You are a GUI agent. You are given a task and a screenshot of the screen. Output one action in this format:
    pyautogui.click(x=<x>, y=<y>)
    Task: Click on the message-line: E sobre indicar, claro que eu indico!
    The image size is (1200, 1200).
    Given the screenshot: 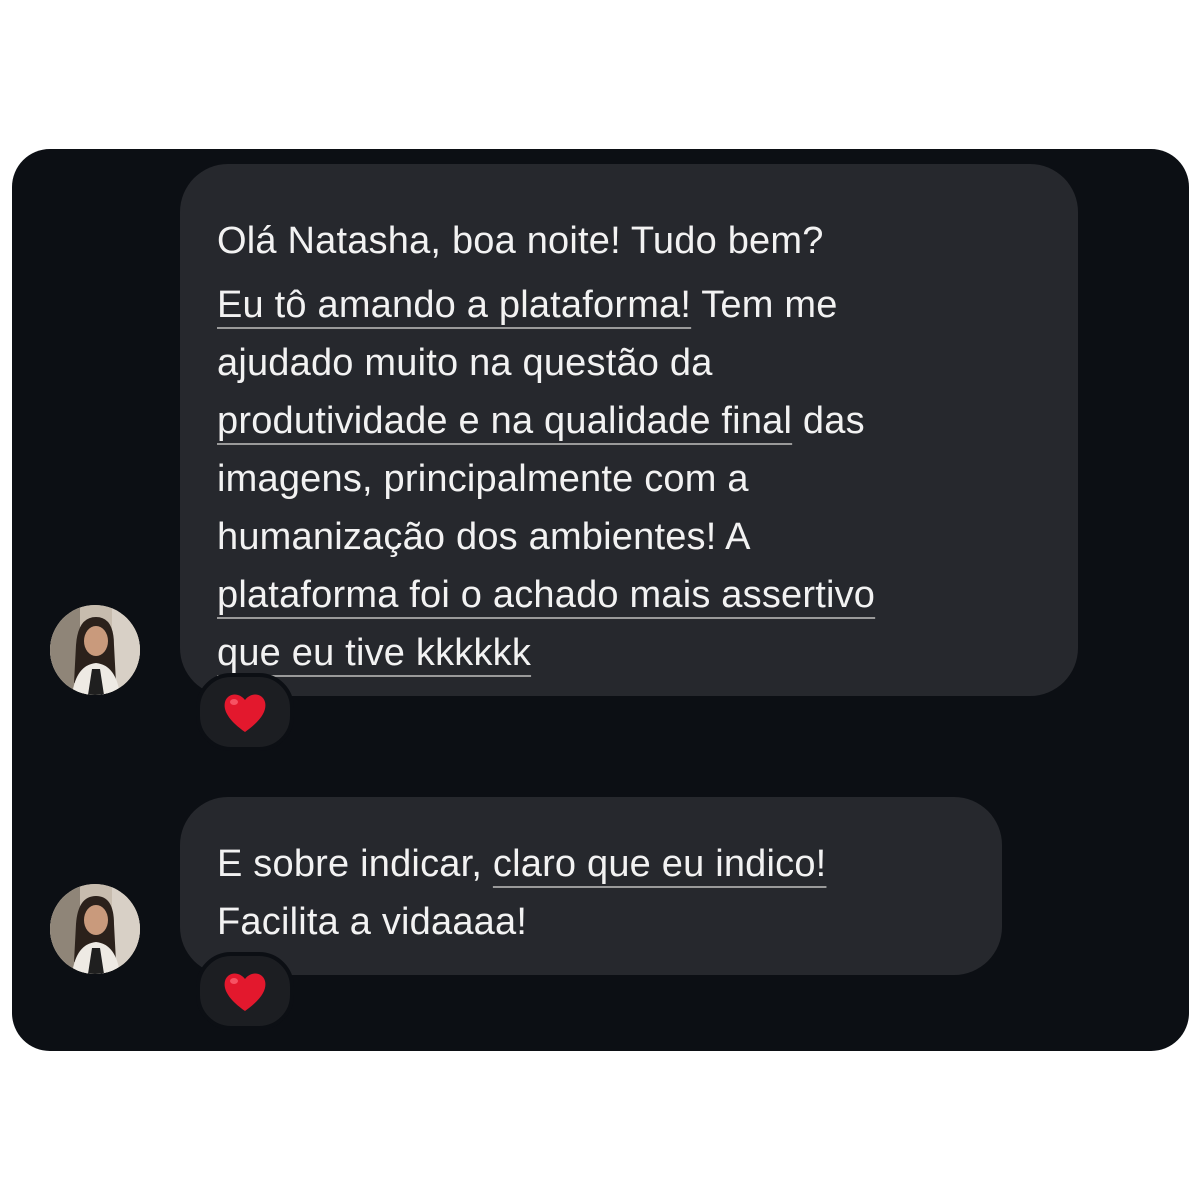 What is the action you would take?
    pyautogui.click(x=522, y=864)
    